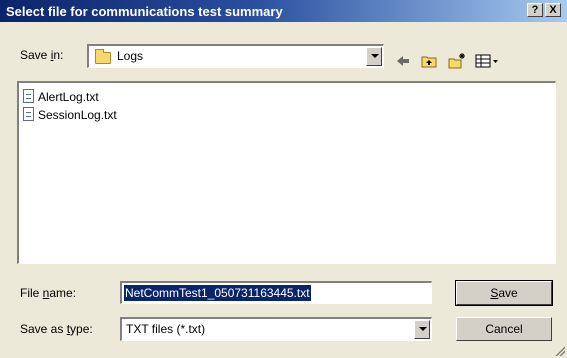 This screenshot has width=567, height=358. Describe the element at coordinates (166, 329) in the screenshot. I see `save-as-type-value: TXT files (*.txt)` at that location.